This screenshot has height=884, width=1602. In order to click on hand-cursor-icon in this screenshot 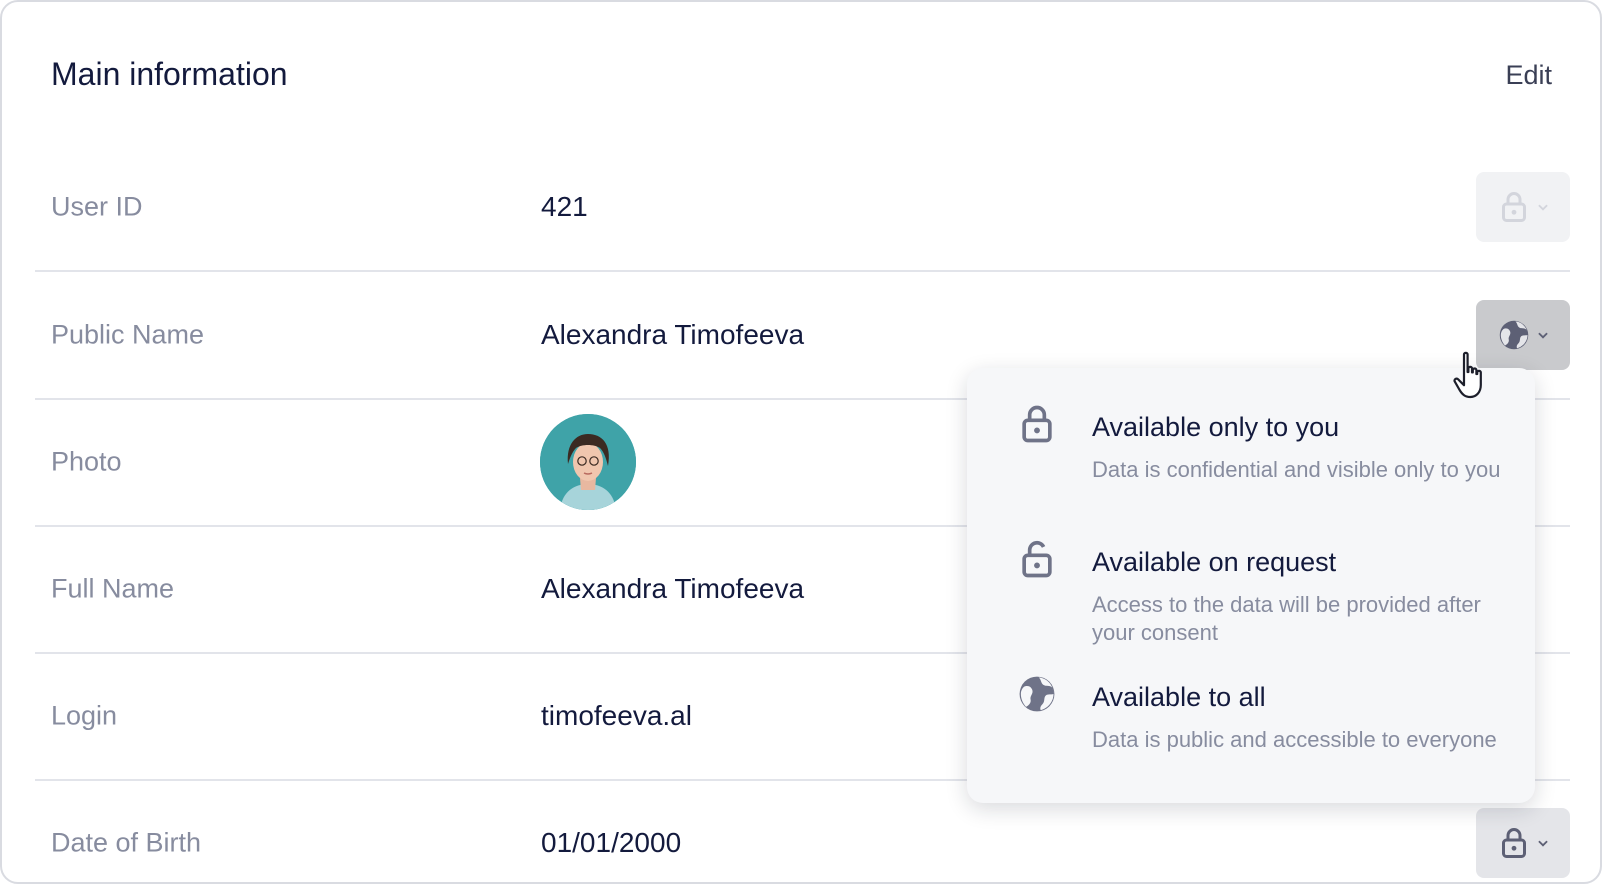, I will do `click(1467, 375)`.